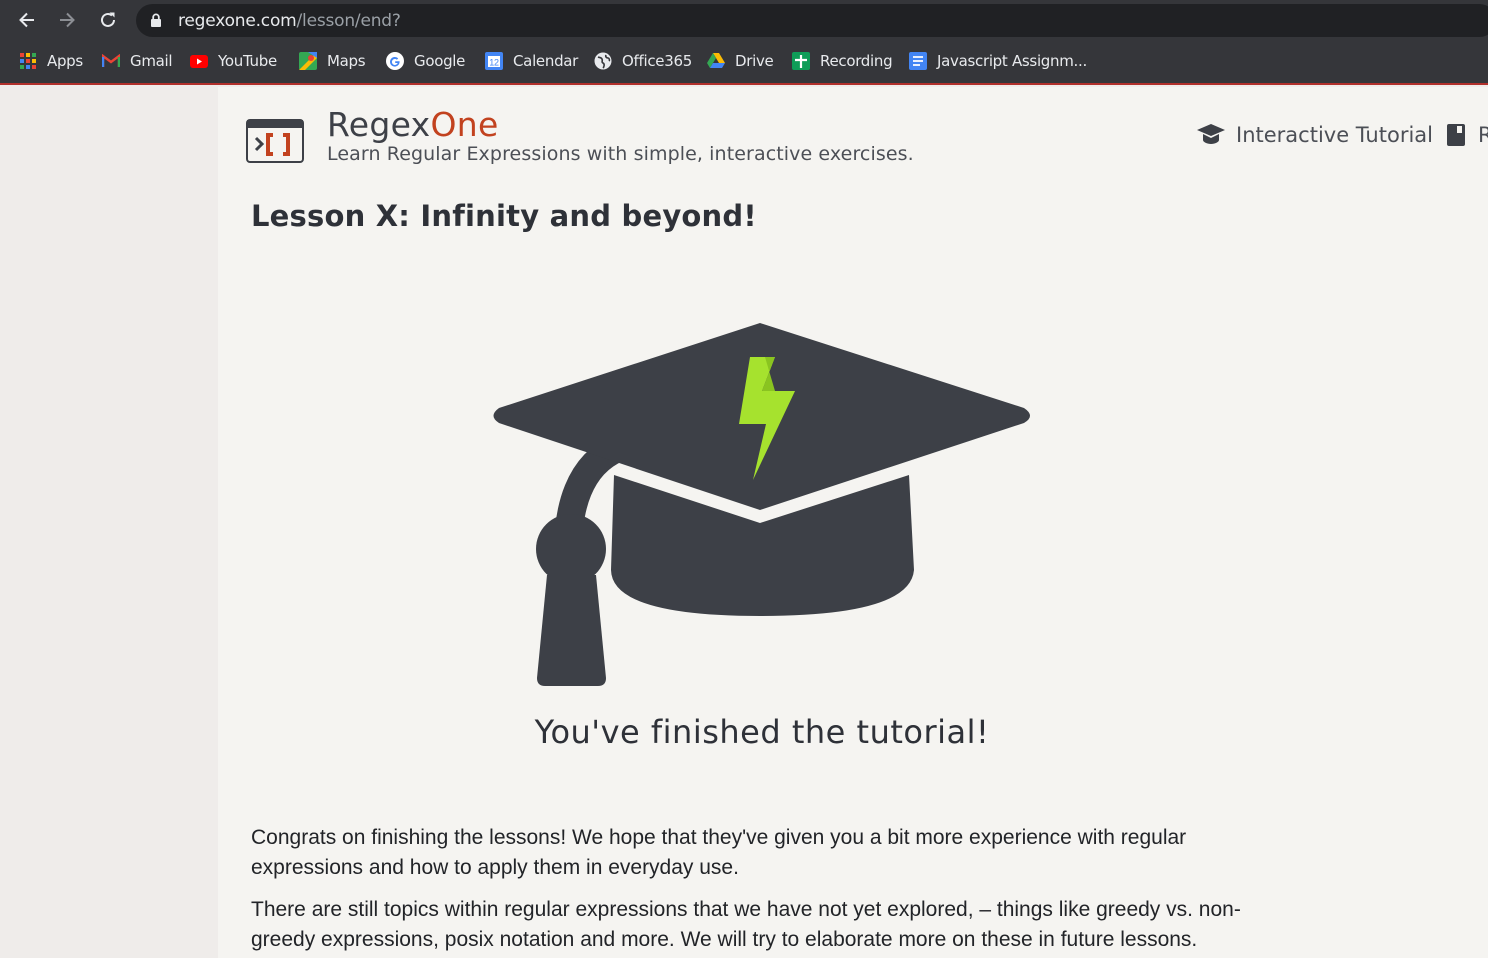 The height and width of the screenshot is (958, 1488). I want to click on address-bar: regexone.com/lesson/end?, so click(812, 20).